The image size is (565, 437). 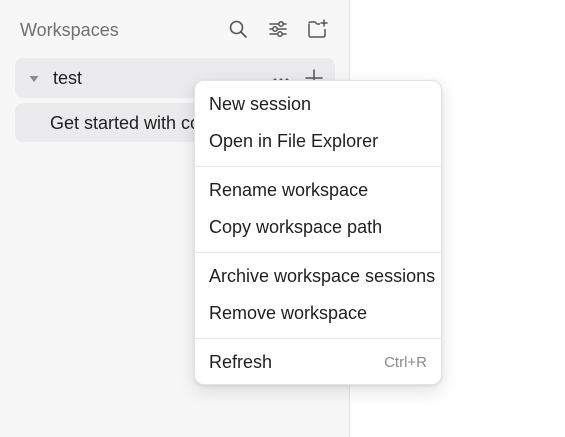 I want to click on menu-item-label: Archive workspace sessions, so click(x=322, y=276).